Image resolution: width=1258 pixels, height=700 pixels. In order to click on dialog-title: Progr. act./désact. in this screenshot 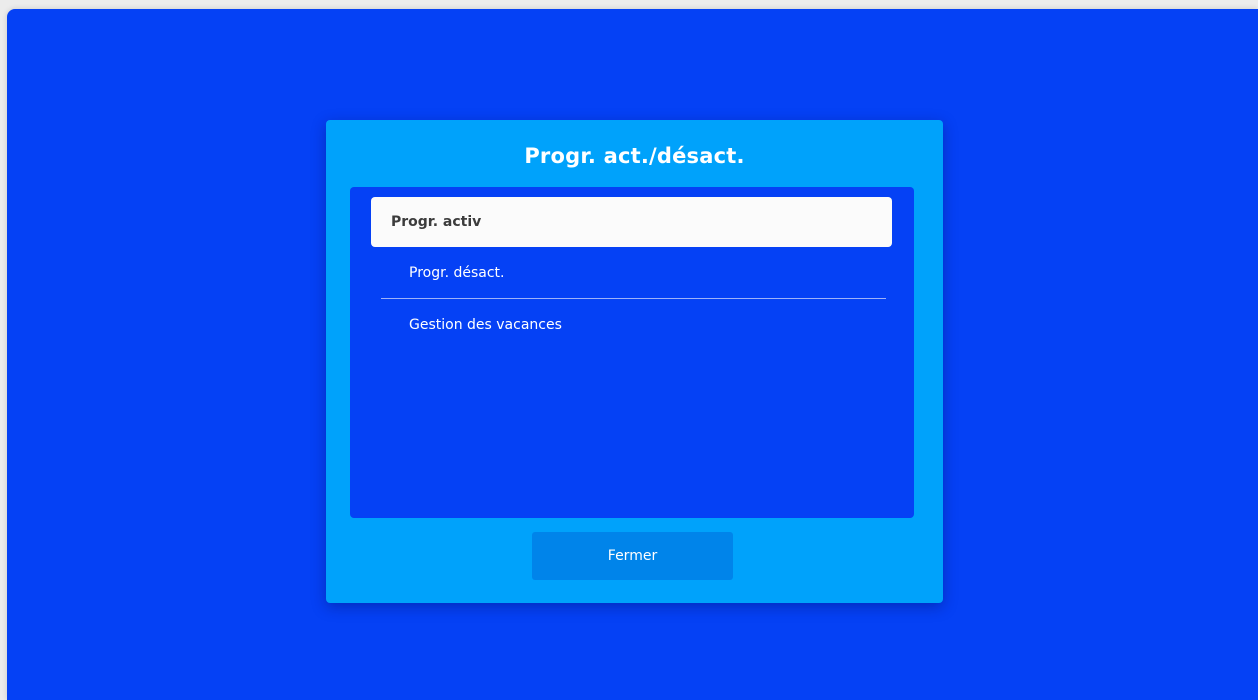, I will do `click(634, 156)`.